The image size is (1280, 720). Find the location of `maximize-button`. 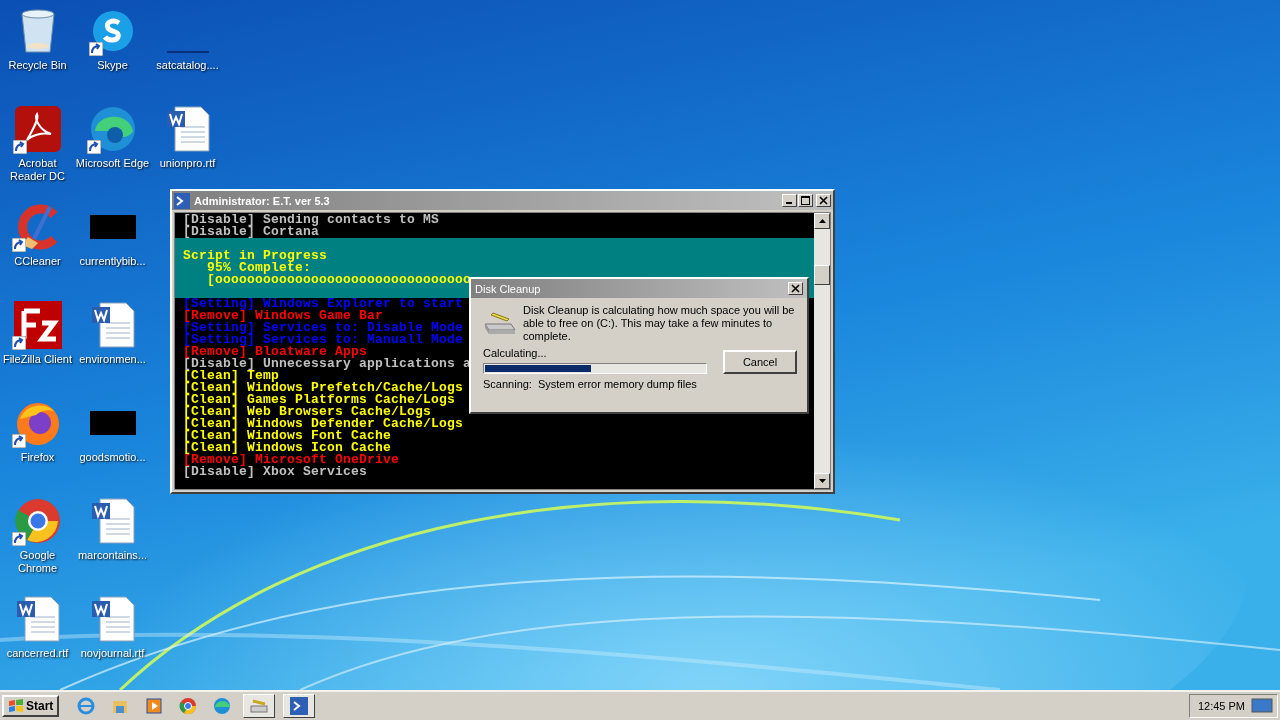

maximize-button is located at coordinates (805, 200).